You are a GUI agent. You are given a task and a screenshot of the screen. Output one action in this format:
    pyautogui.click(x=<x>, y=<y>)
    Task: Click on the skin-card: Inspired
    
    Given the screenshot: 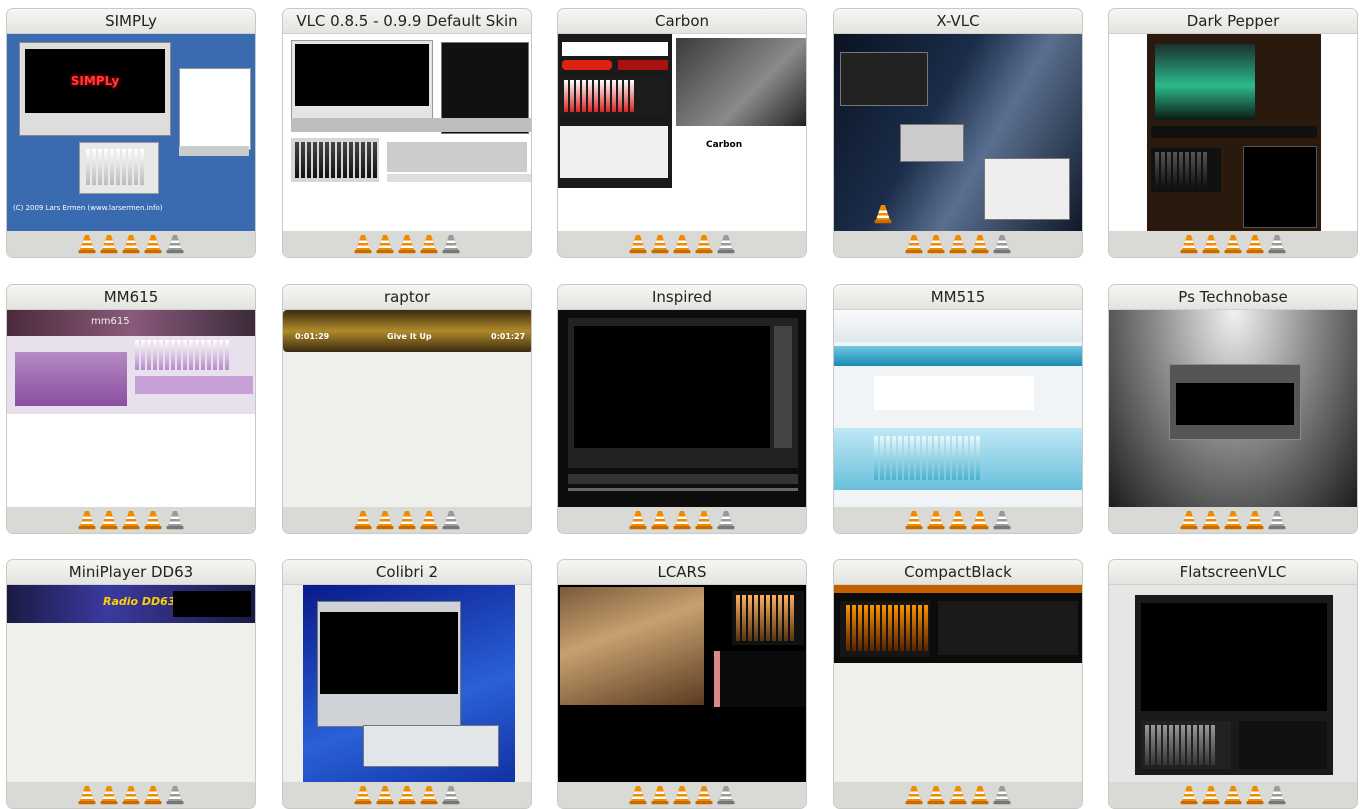 What is the action you would take?
    pyautogui.click(x=682, y=409)
    